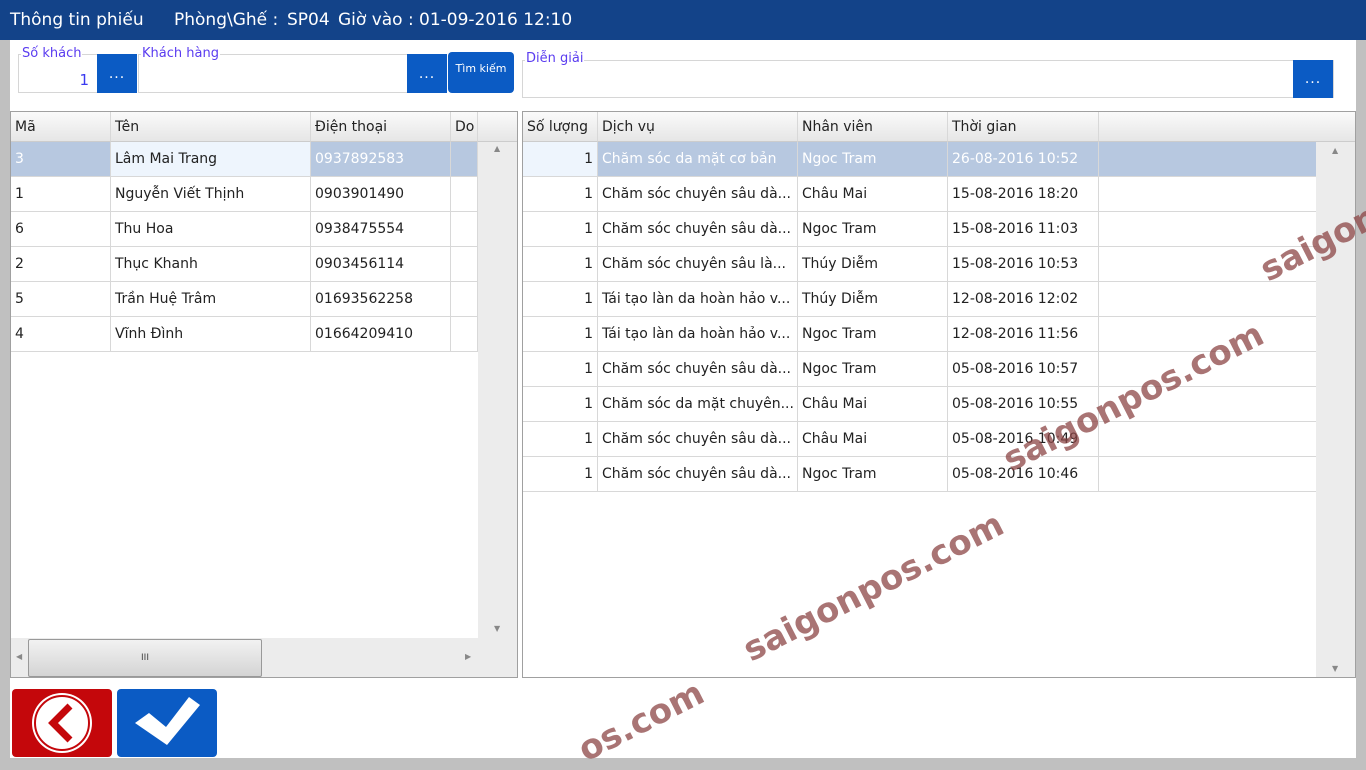 Image resolution: width=1366 pixels, height=770 pixels. Describe the element at coordinates (61, 127) in the screenshot. I see `column-header-code: Mã` at that location.